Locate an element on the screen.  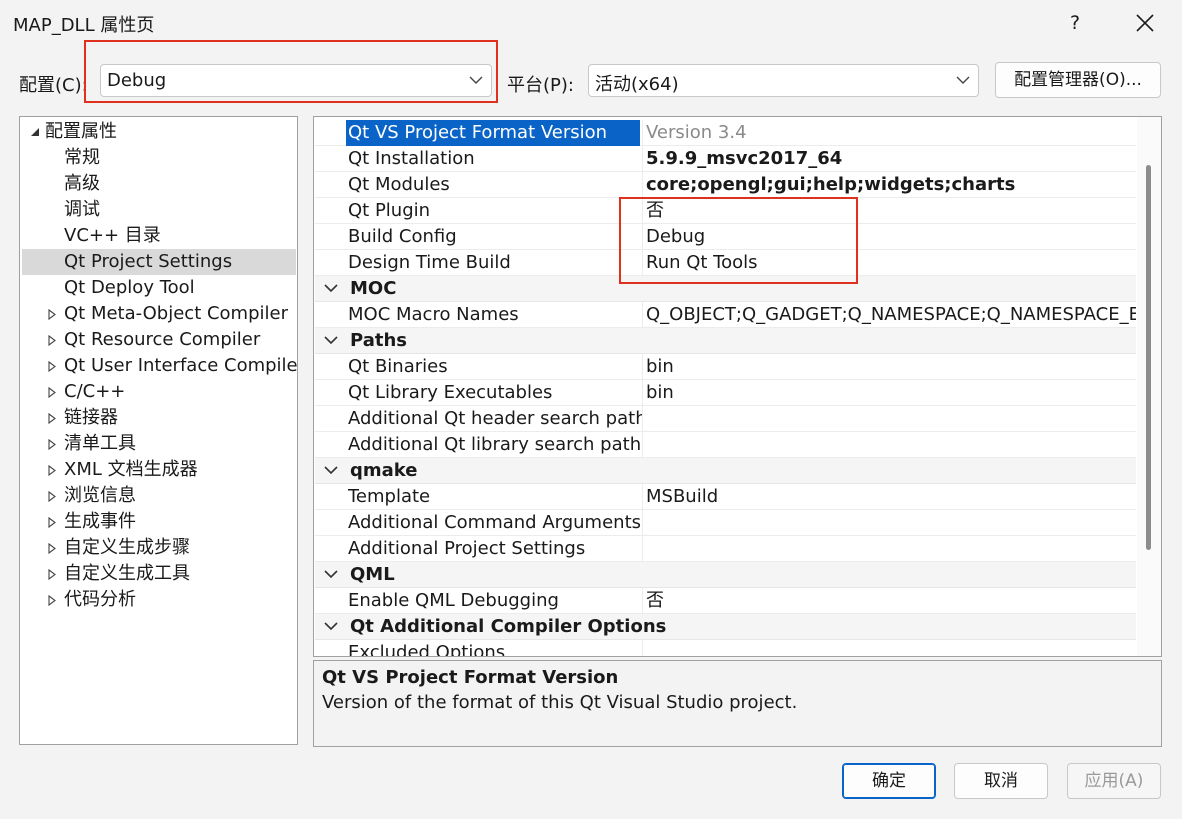
property-name: Enable QML Debugging is located at coordinates (453, 600).